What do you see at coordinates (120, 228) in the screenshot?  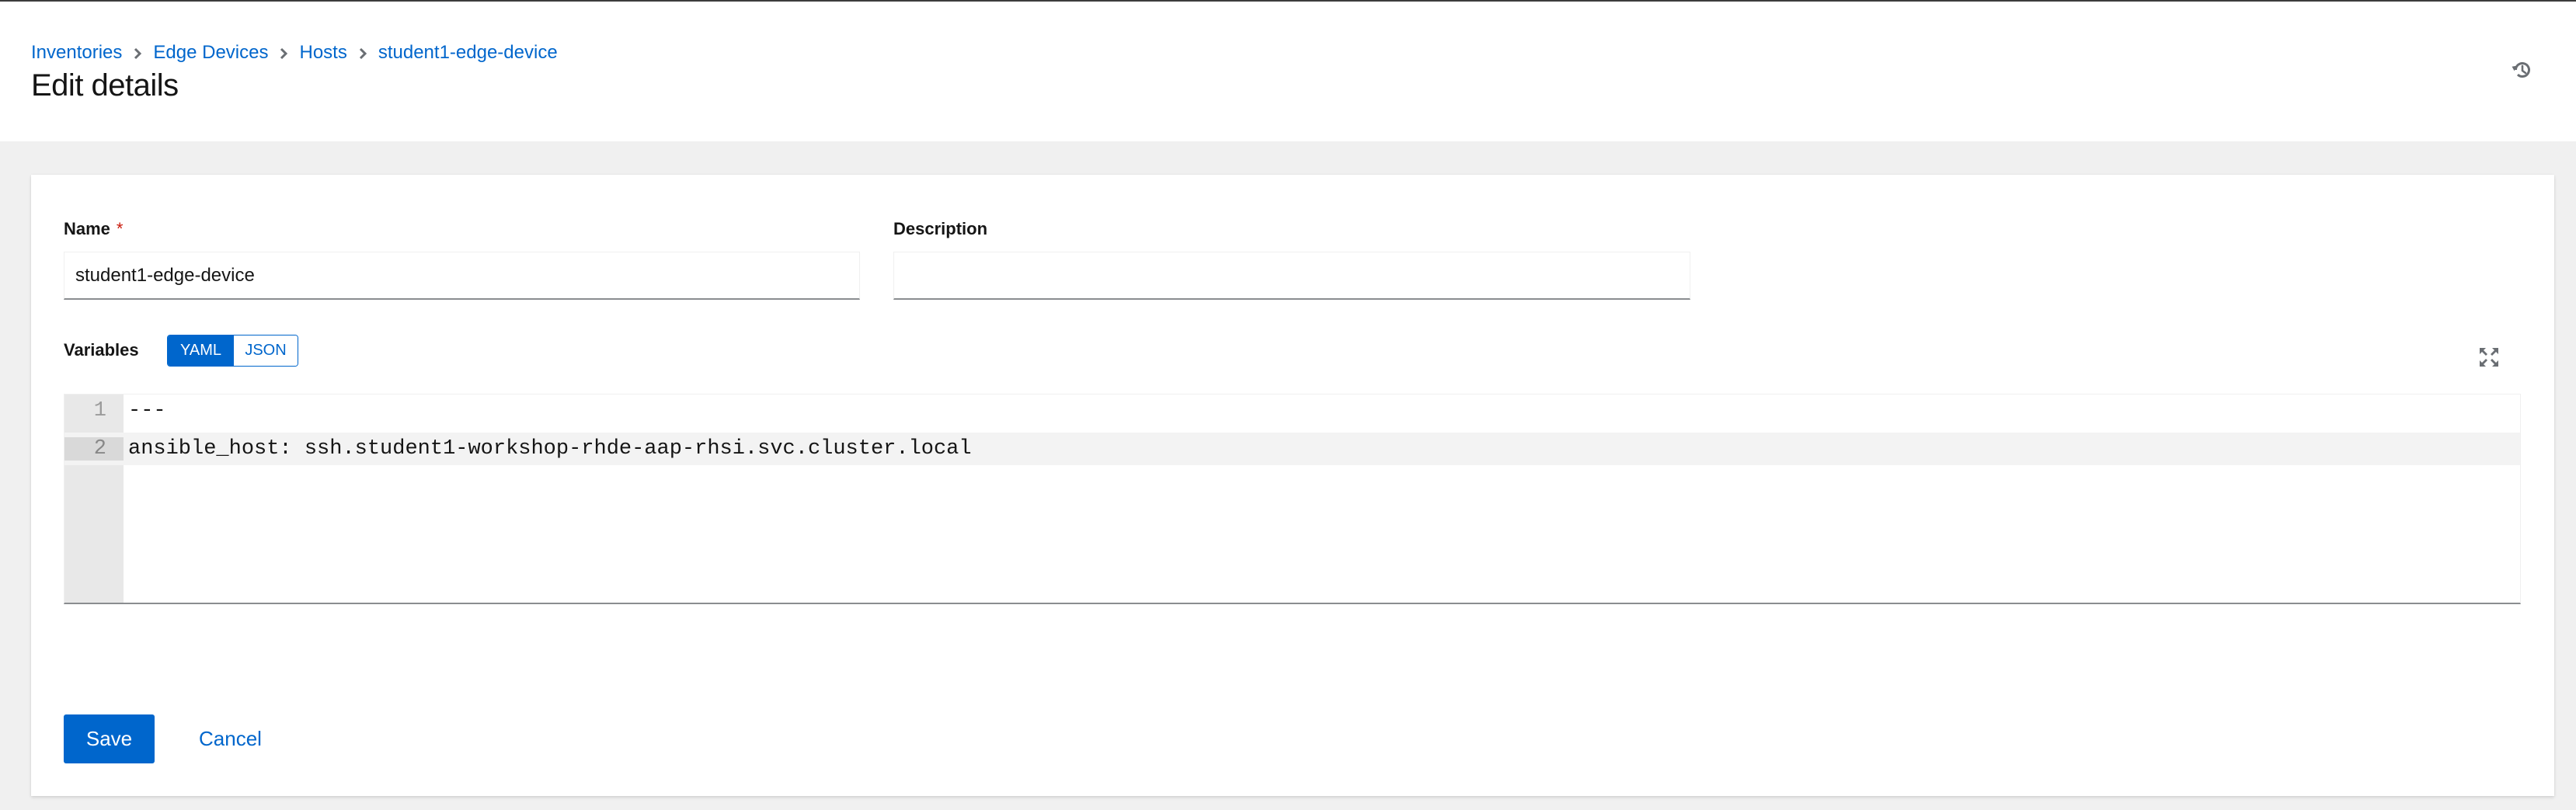 I see `required-indicator: *` at bounding box center [120, 228].